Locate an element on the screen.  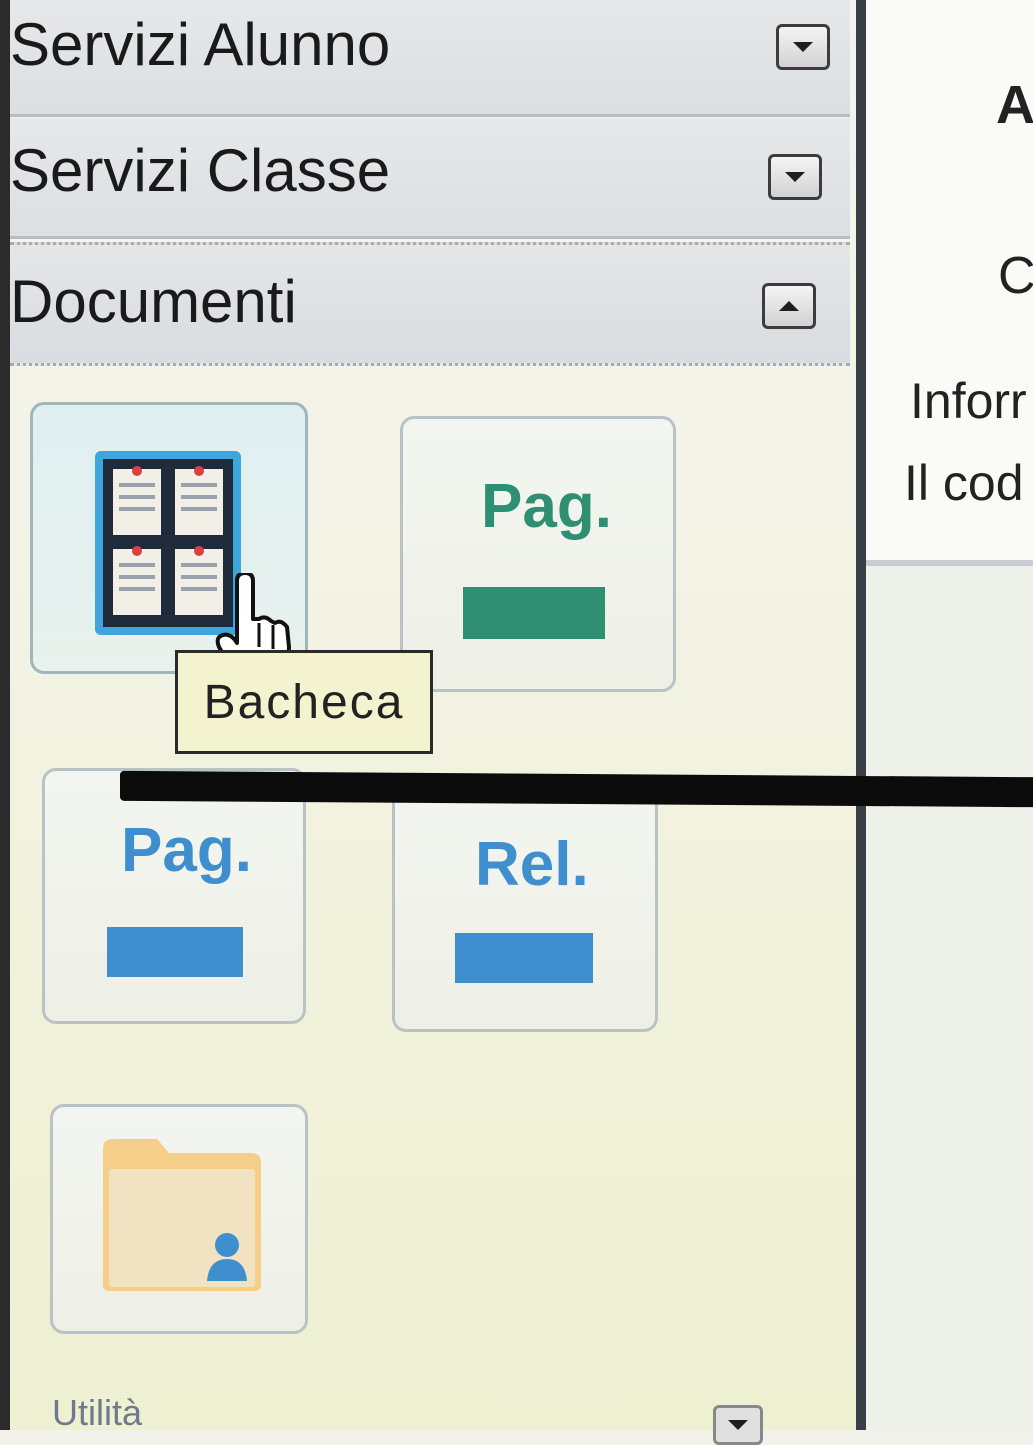
section-documenti: Documenti is located at coordinates (430, 304).